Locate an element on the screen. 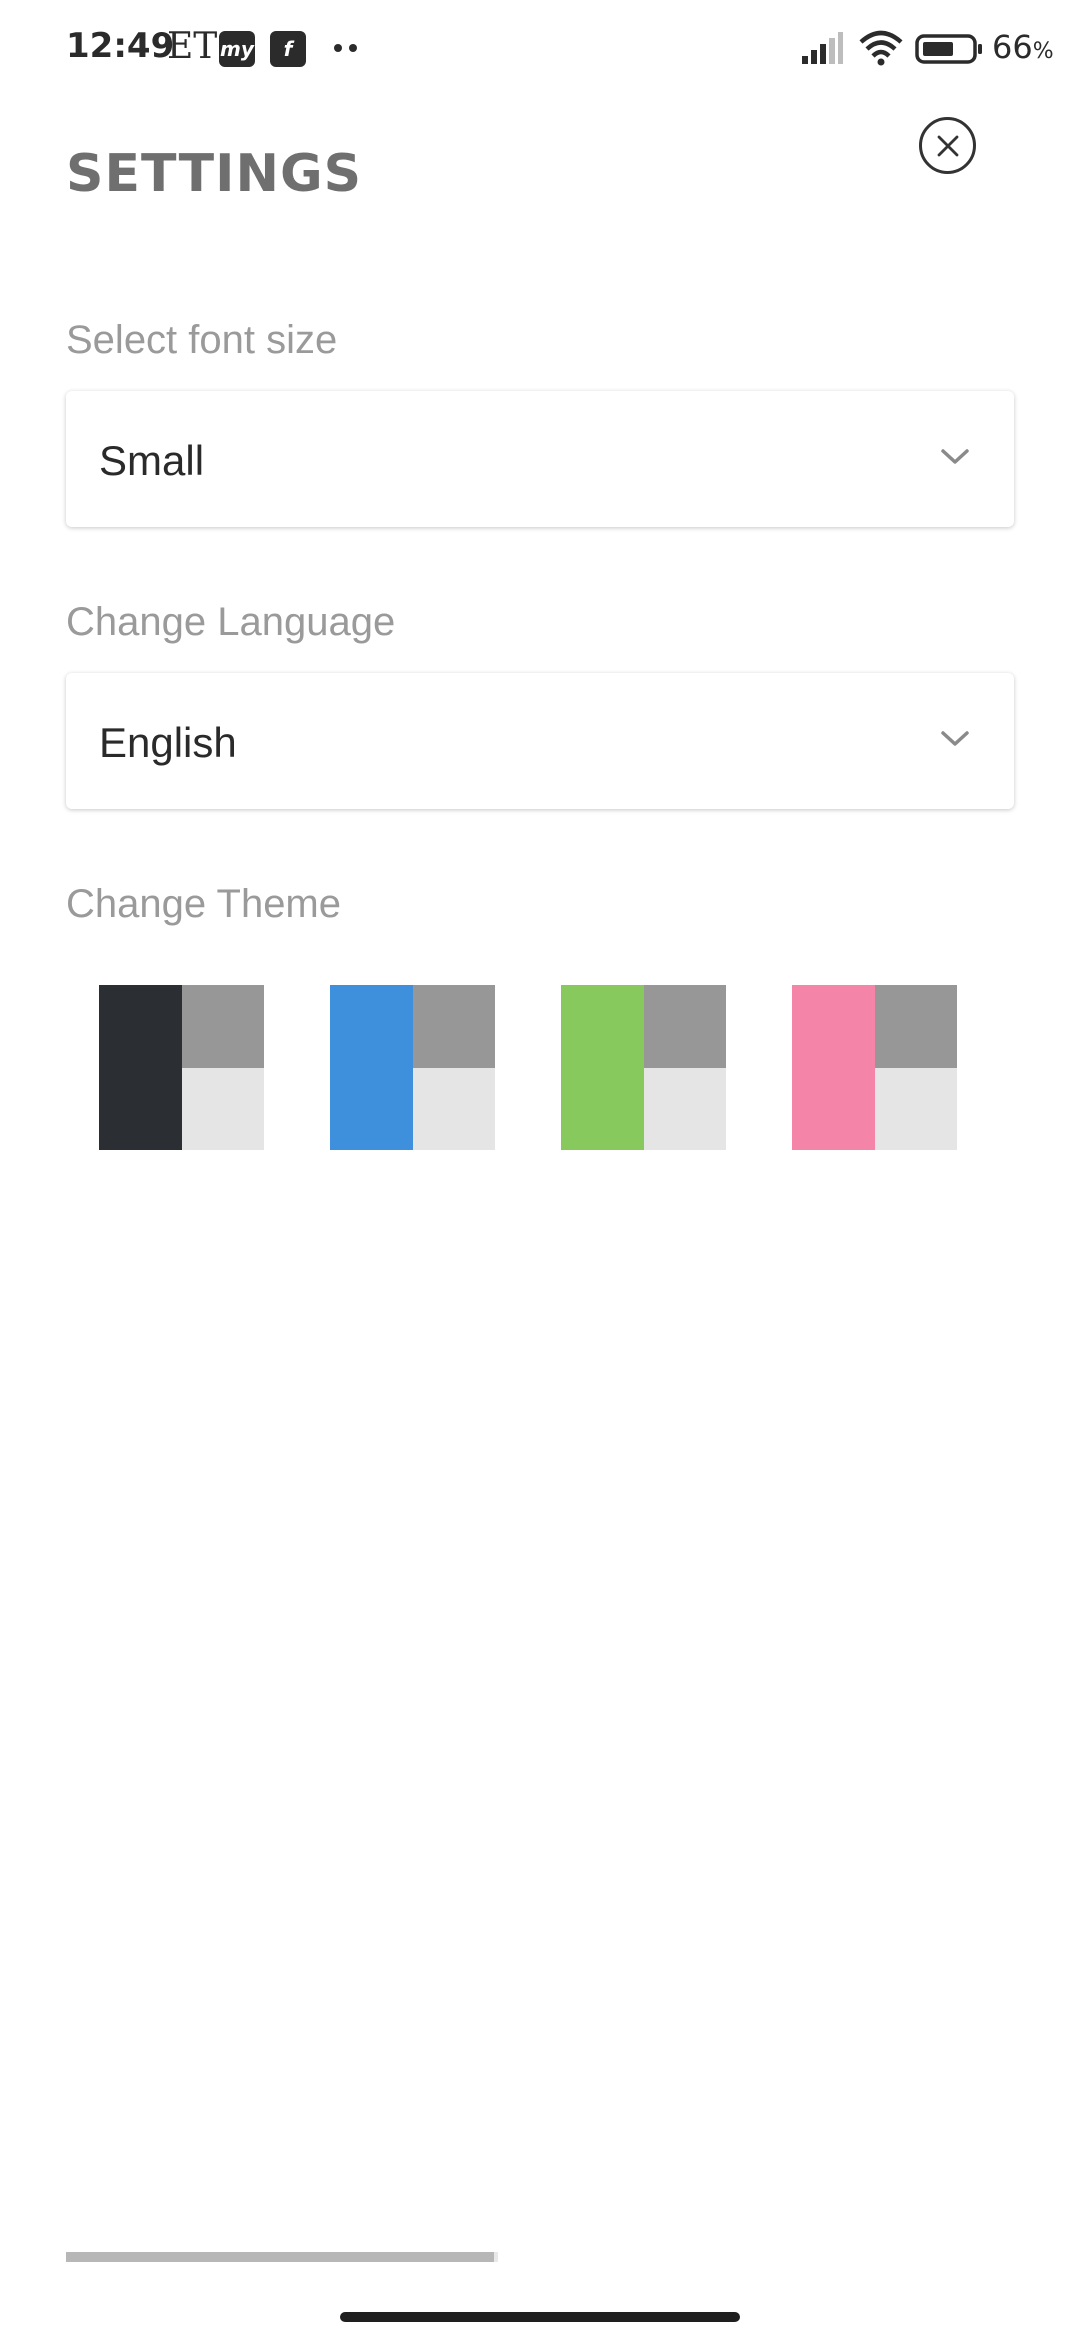  language-label: Change Language is located at coordinates (231, 622).